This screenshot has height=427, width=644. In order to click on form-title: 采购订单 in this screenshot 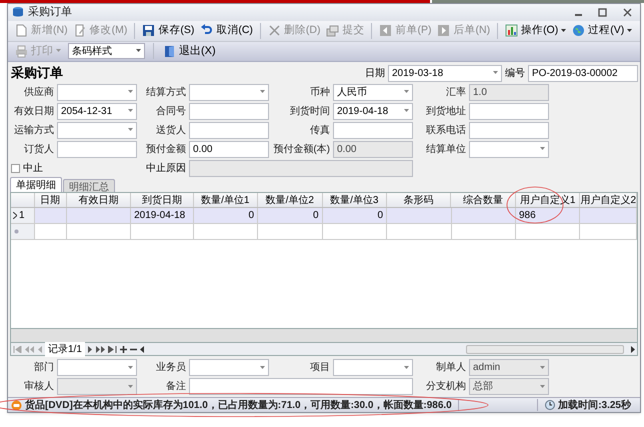, I will do `click(37, 73)`.